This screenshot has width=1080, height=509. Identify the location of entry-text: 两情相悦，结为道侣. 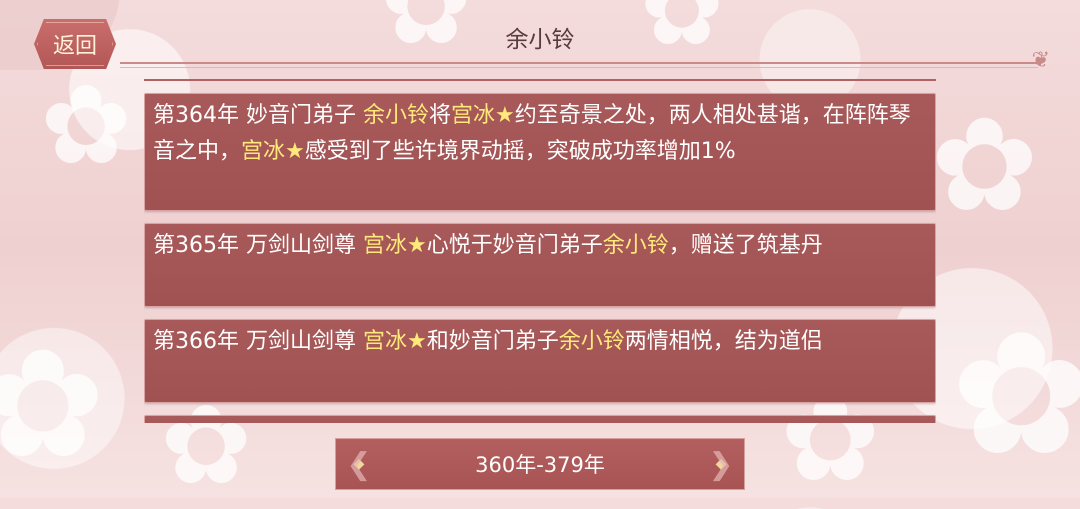
(723, 341).